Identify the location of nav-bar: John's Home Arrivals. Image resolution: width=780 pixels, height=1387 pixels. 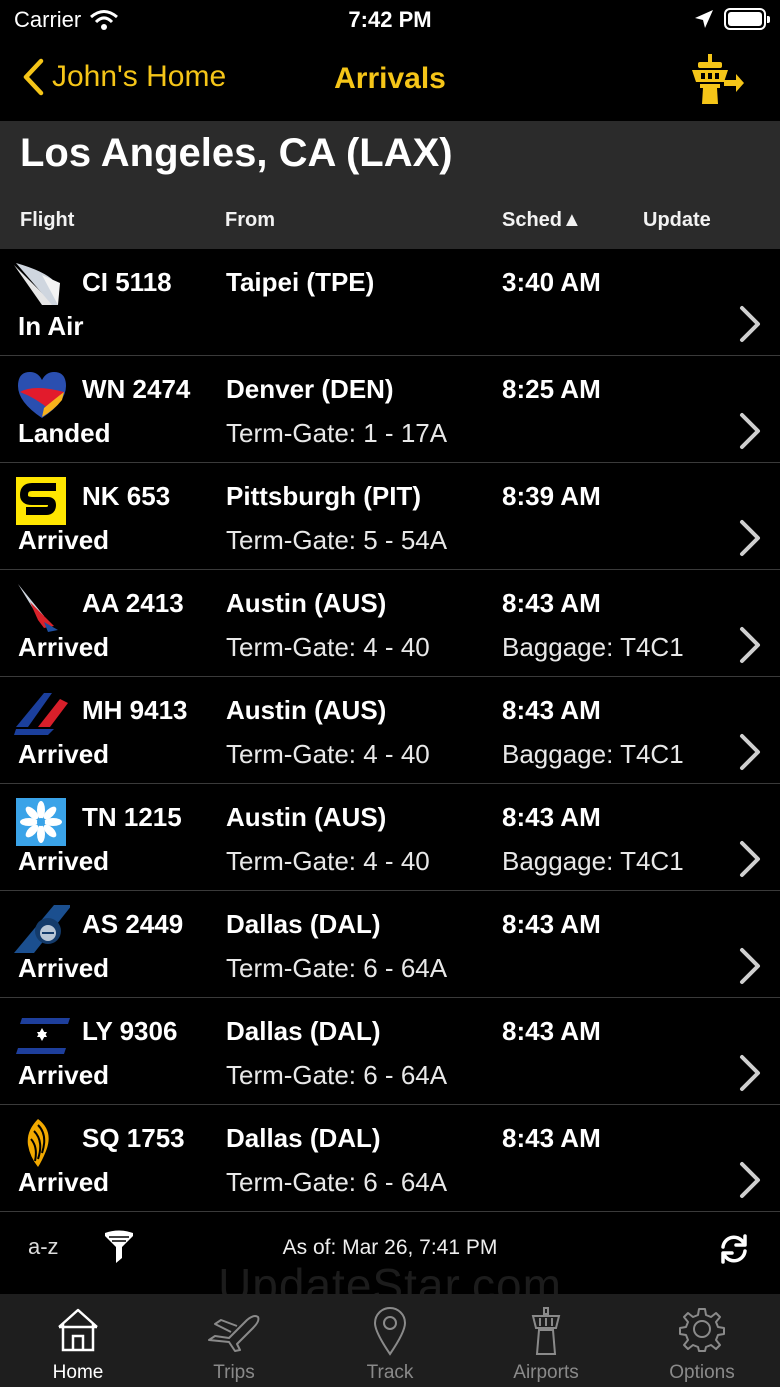
(390, 80).